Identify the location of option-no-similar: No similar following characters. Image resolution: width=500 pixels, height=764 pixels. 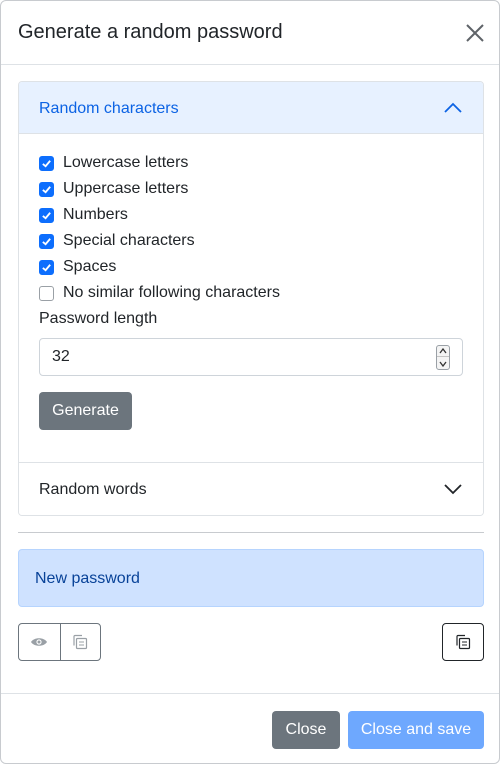
(159, 293).